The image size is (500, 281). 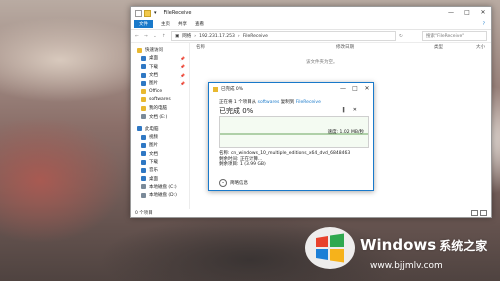 What do you see at coordinates (480, 47) in the screenshot?
I see `column-header-size: 大小` at bounding box center [480, 47].